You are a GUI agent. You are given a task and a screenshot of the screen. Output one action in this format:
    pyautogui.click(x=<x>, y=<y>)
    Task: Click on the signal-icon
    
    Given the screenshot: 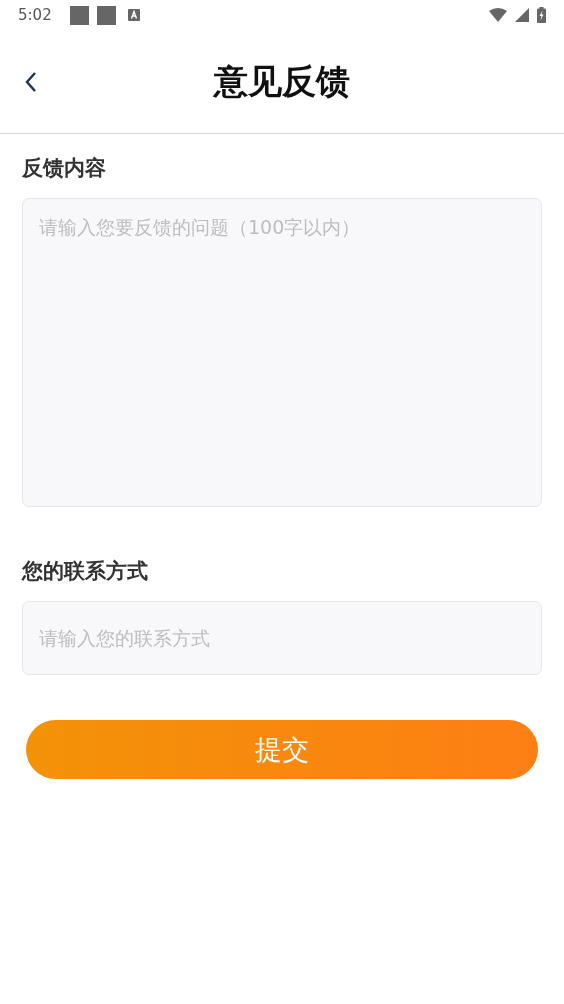 What is the action you would take?
    pyautogui.click(x=522, y=15)
    